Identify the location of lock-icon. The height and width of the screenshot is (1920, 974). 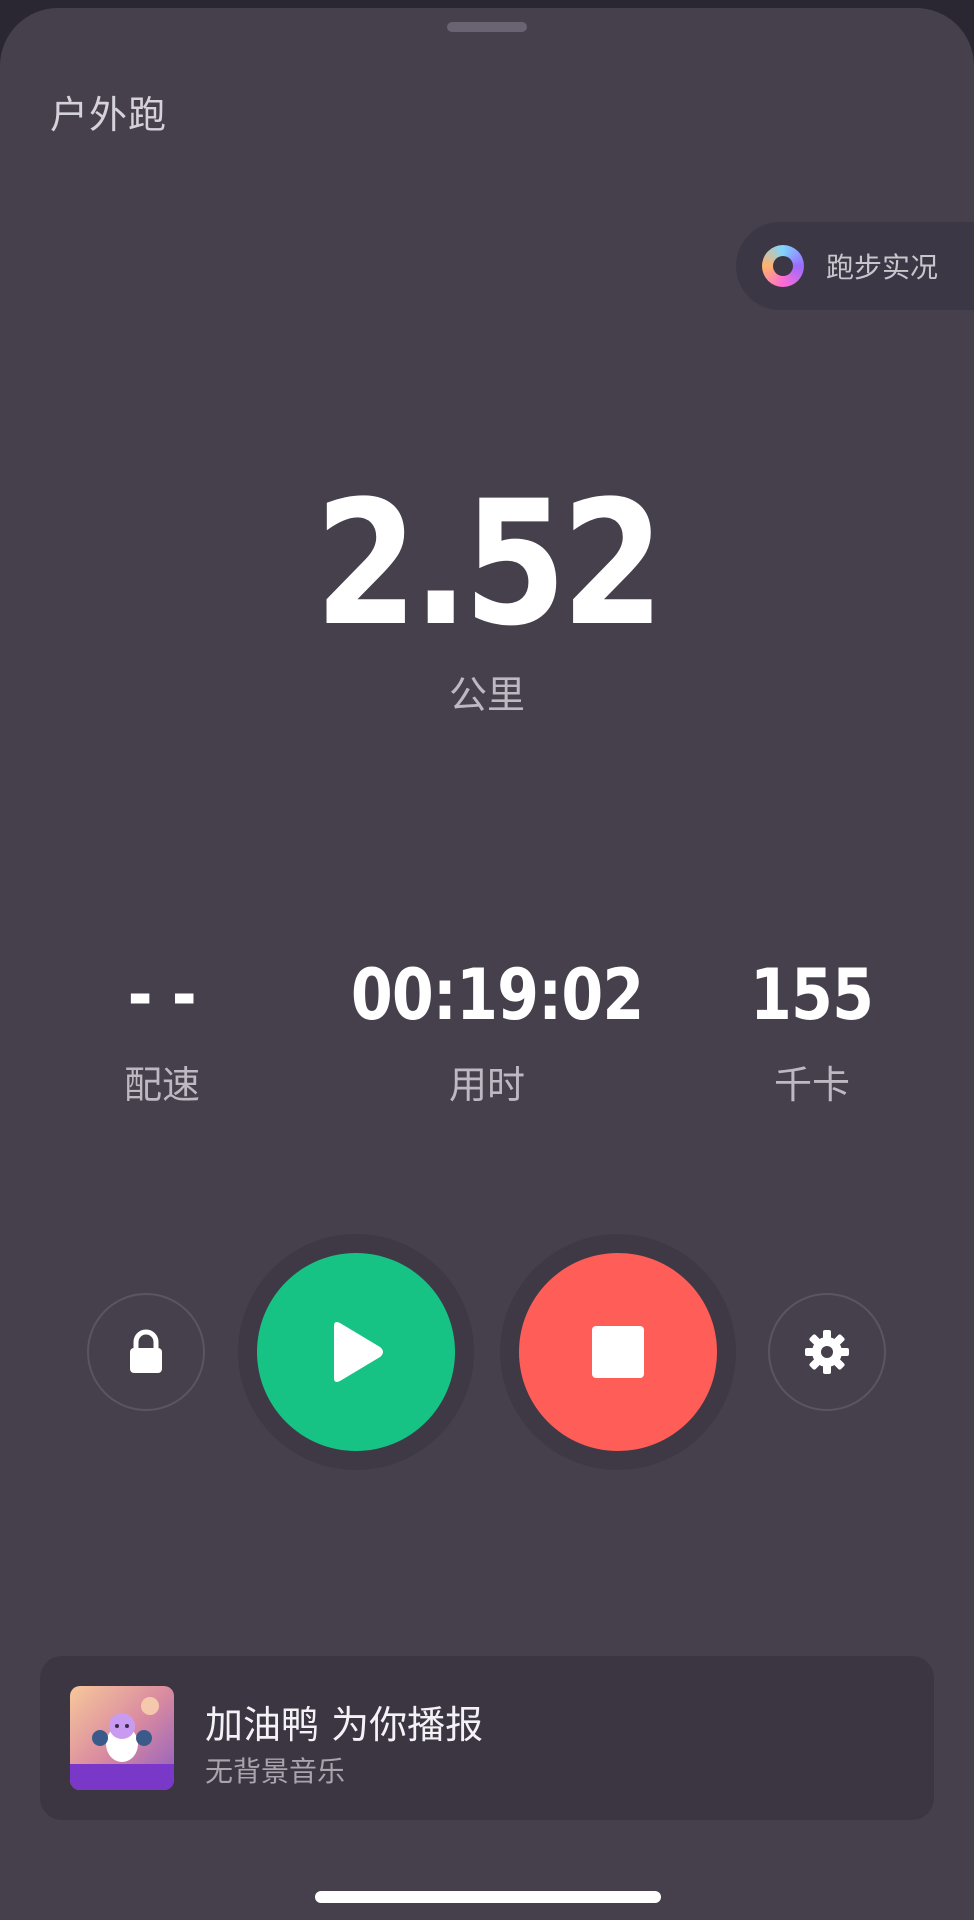
(146, 1351).